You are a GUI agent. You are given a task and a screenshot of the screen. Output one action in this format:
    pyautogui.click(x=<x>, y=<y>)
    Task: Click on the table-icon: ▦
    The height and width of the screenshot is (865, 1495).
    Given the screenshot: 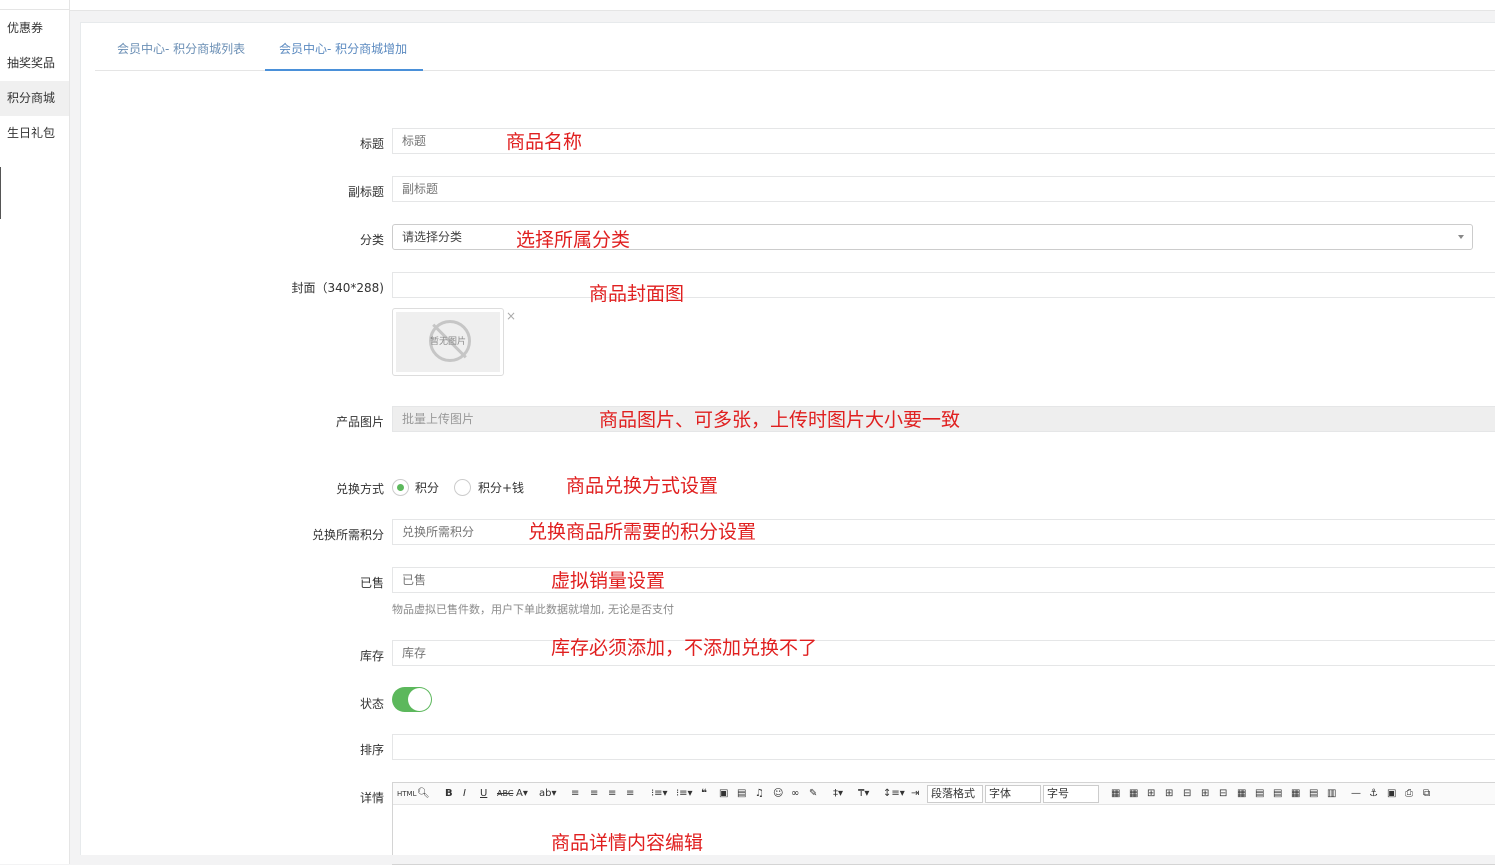 What is the action you would take?
    pyautogui.click(x=1115, y=794)
    